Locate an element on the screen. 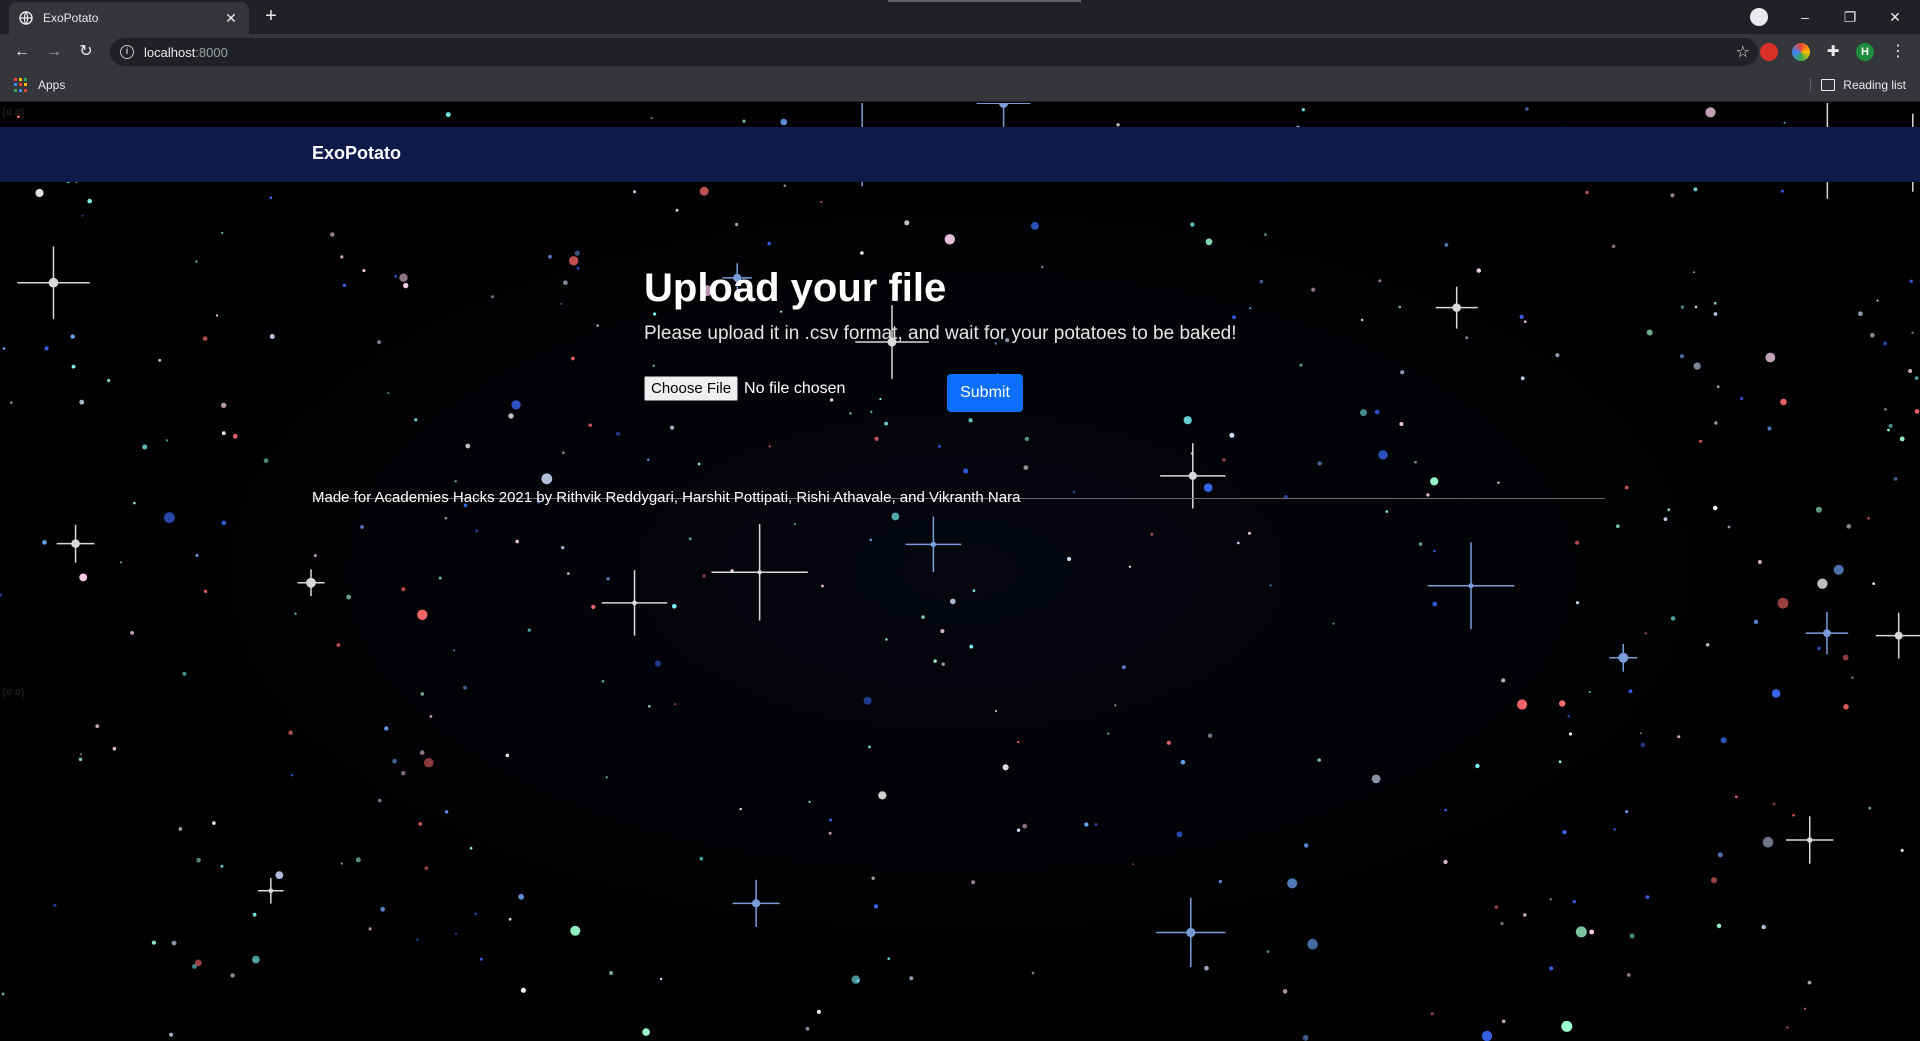  reading-list-icon is located at coordinates (1828, 85).